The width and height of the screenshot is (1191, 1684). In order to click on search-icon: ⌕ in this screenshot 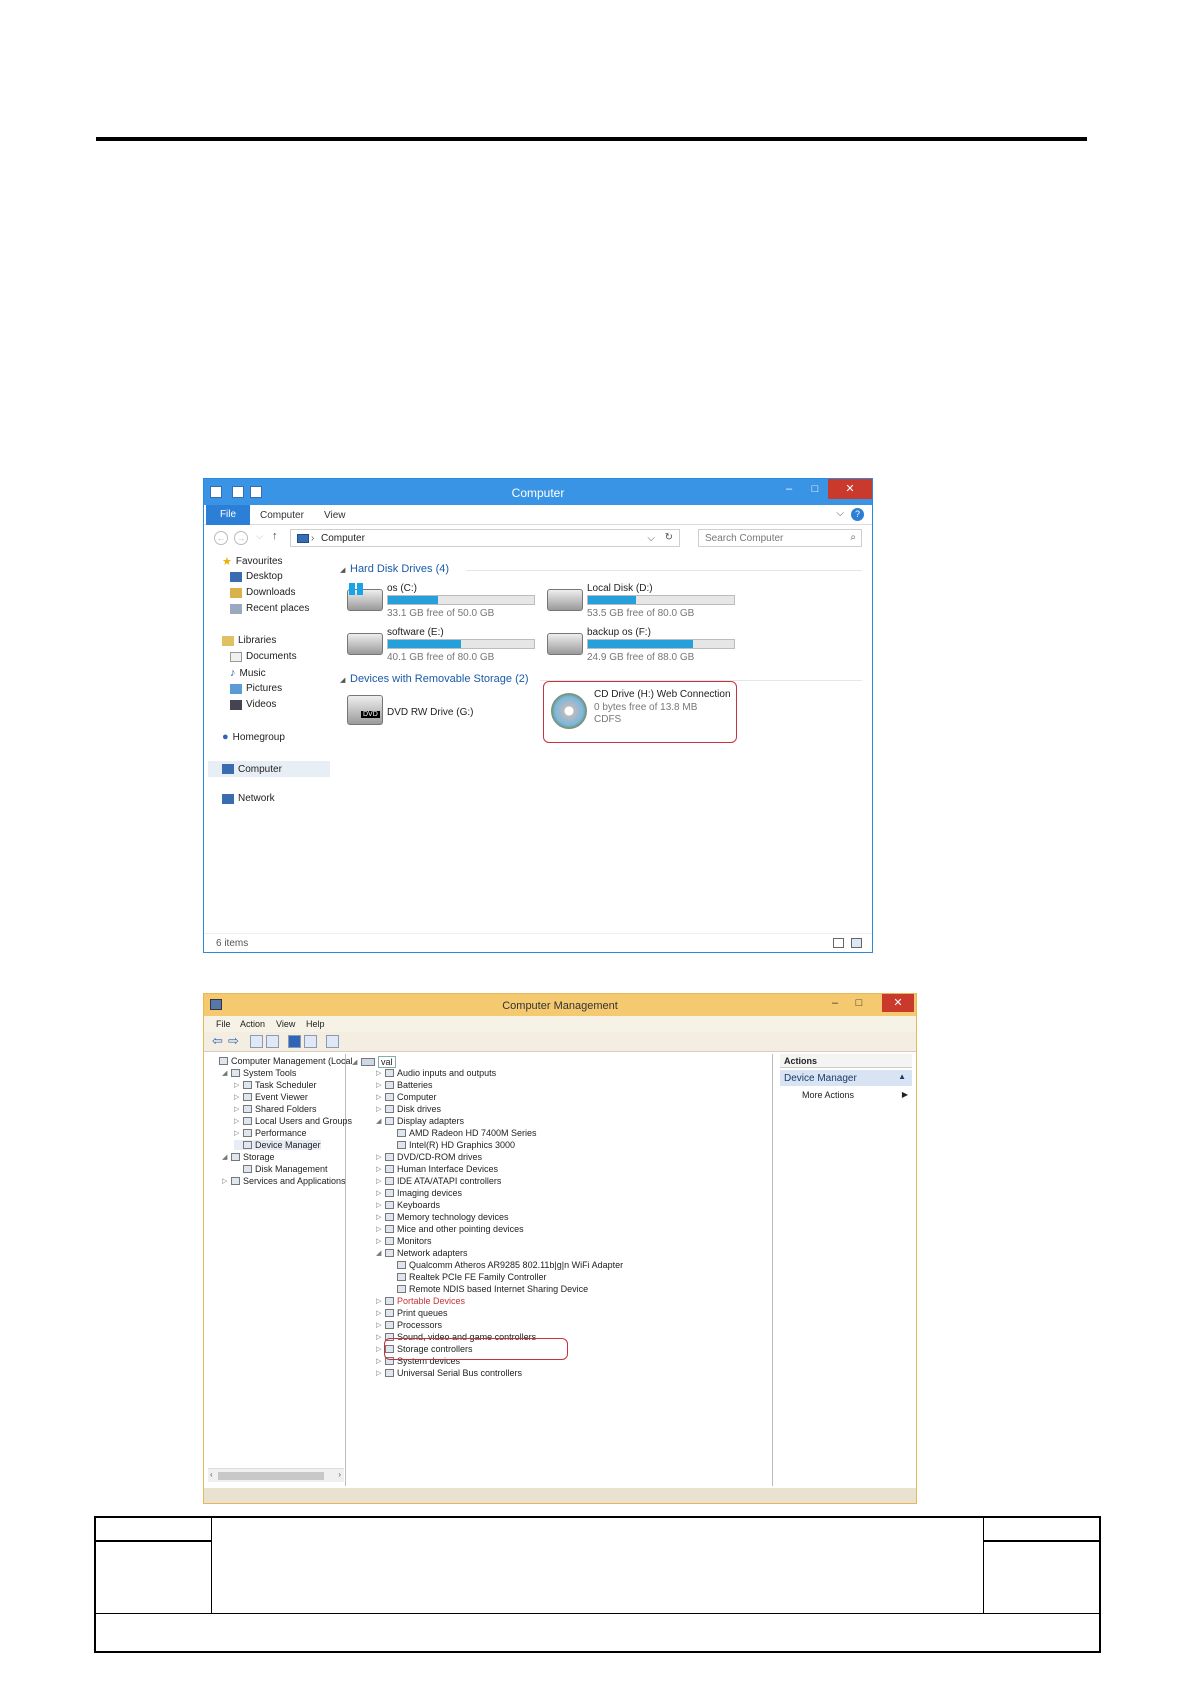, I will do `click(853, 537)`.